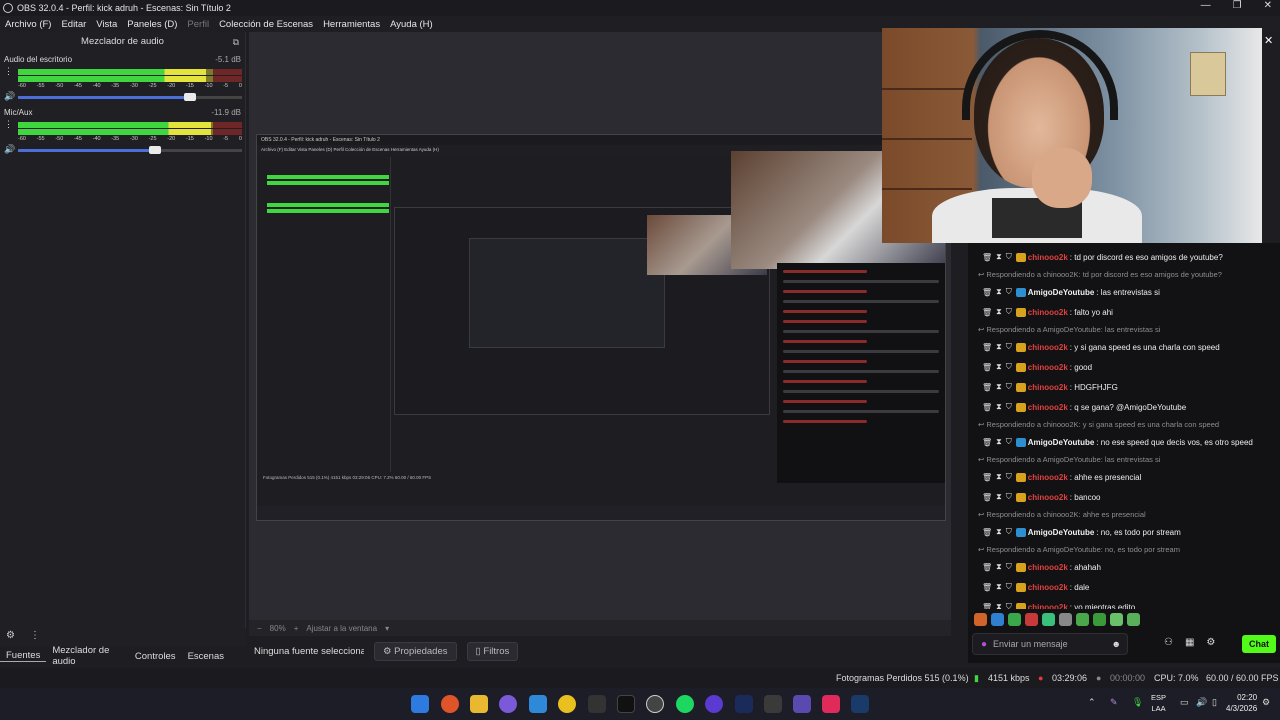  What do you see at coordinates (1206, 5) in the screenshot?
I see `minimize-icon: —` at bounding box center [1206, 5].